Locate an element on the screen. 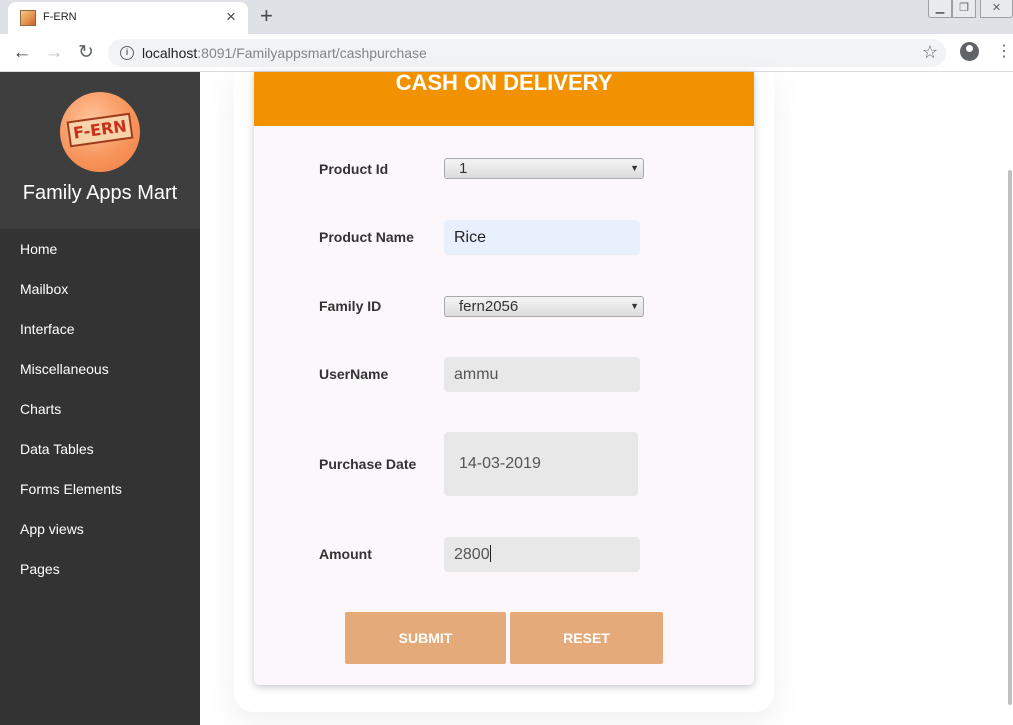 The width and height of the screenshot is (1013, 725). sidebar-item-pages: Pages is located at coordinates (100, 569).